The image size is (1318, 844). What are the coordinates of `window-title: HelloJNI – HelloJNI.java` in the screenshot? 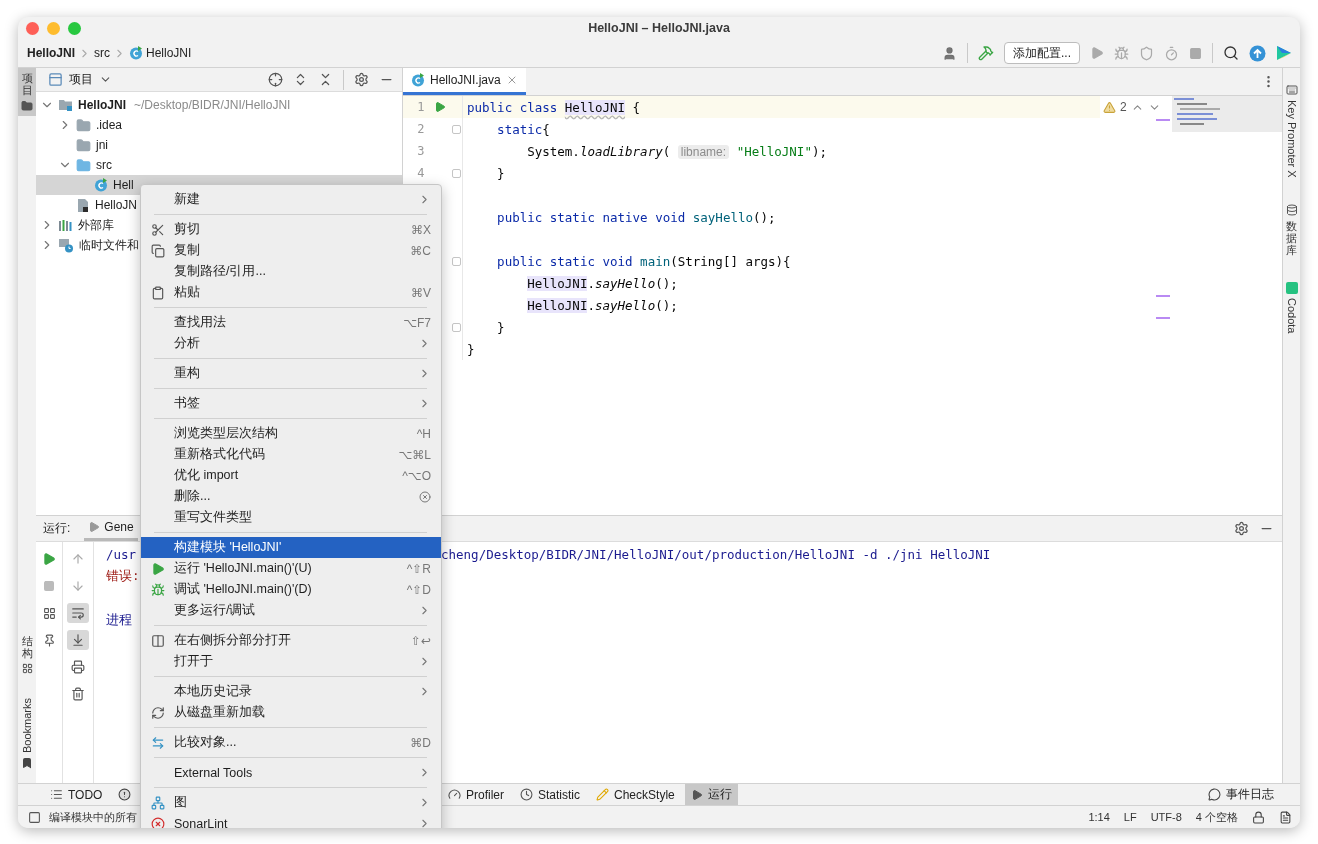 It's located at (659, 28).